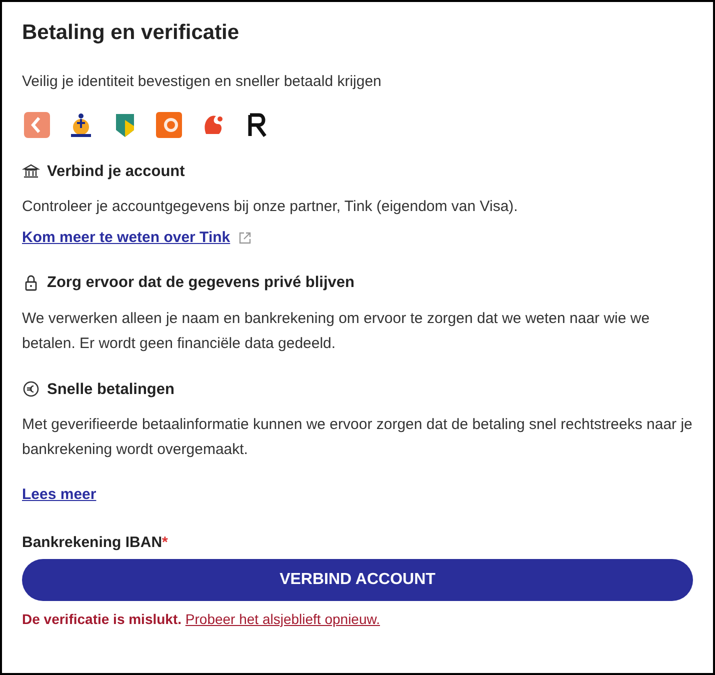 The image size is (715, 675). Describe the element at coordinates (282, 618) in the screenshot. I see `retry-link: Probeer het alsjeblieft opnieuw.` at that location.